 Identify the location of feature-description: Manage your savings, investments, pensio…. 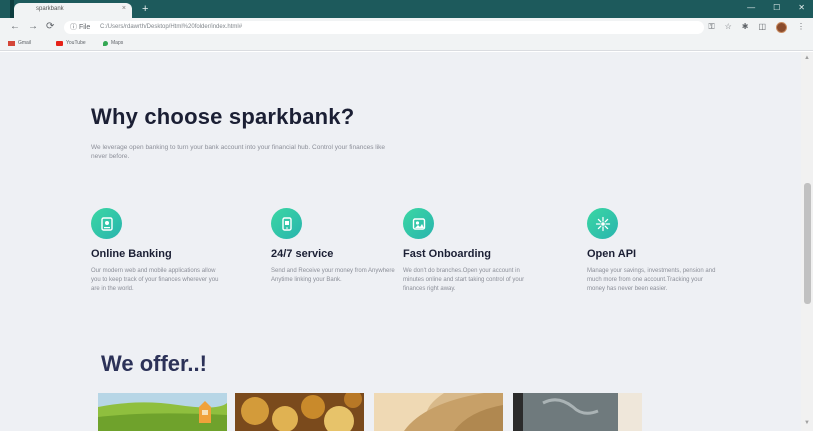
(651, 280).